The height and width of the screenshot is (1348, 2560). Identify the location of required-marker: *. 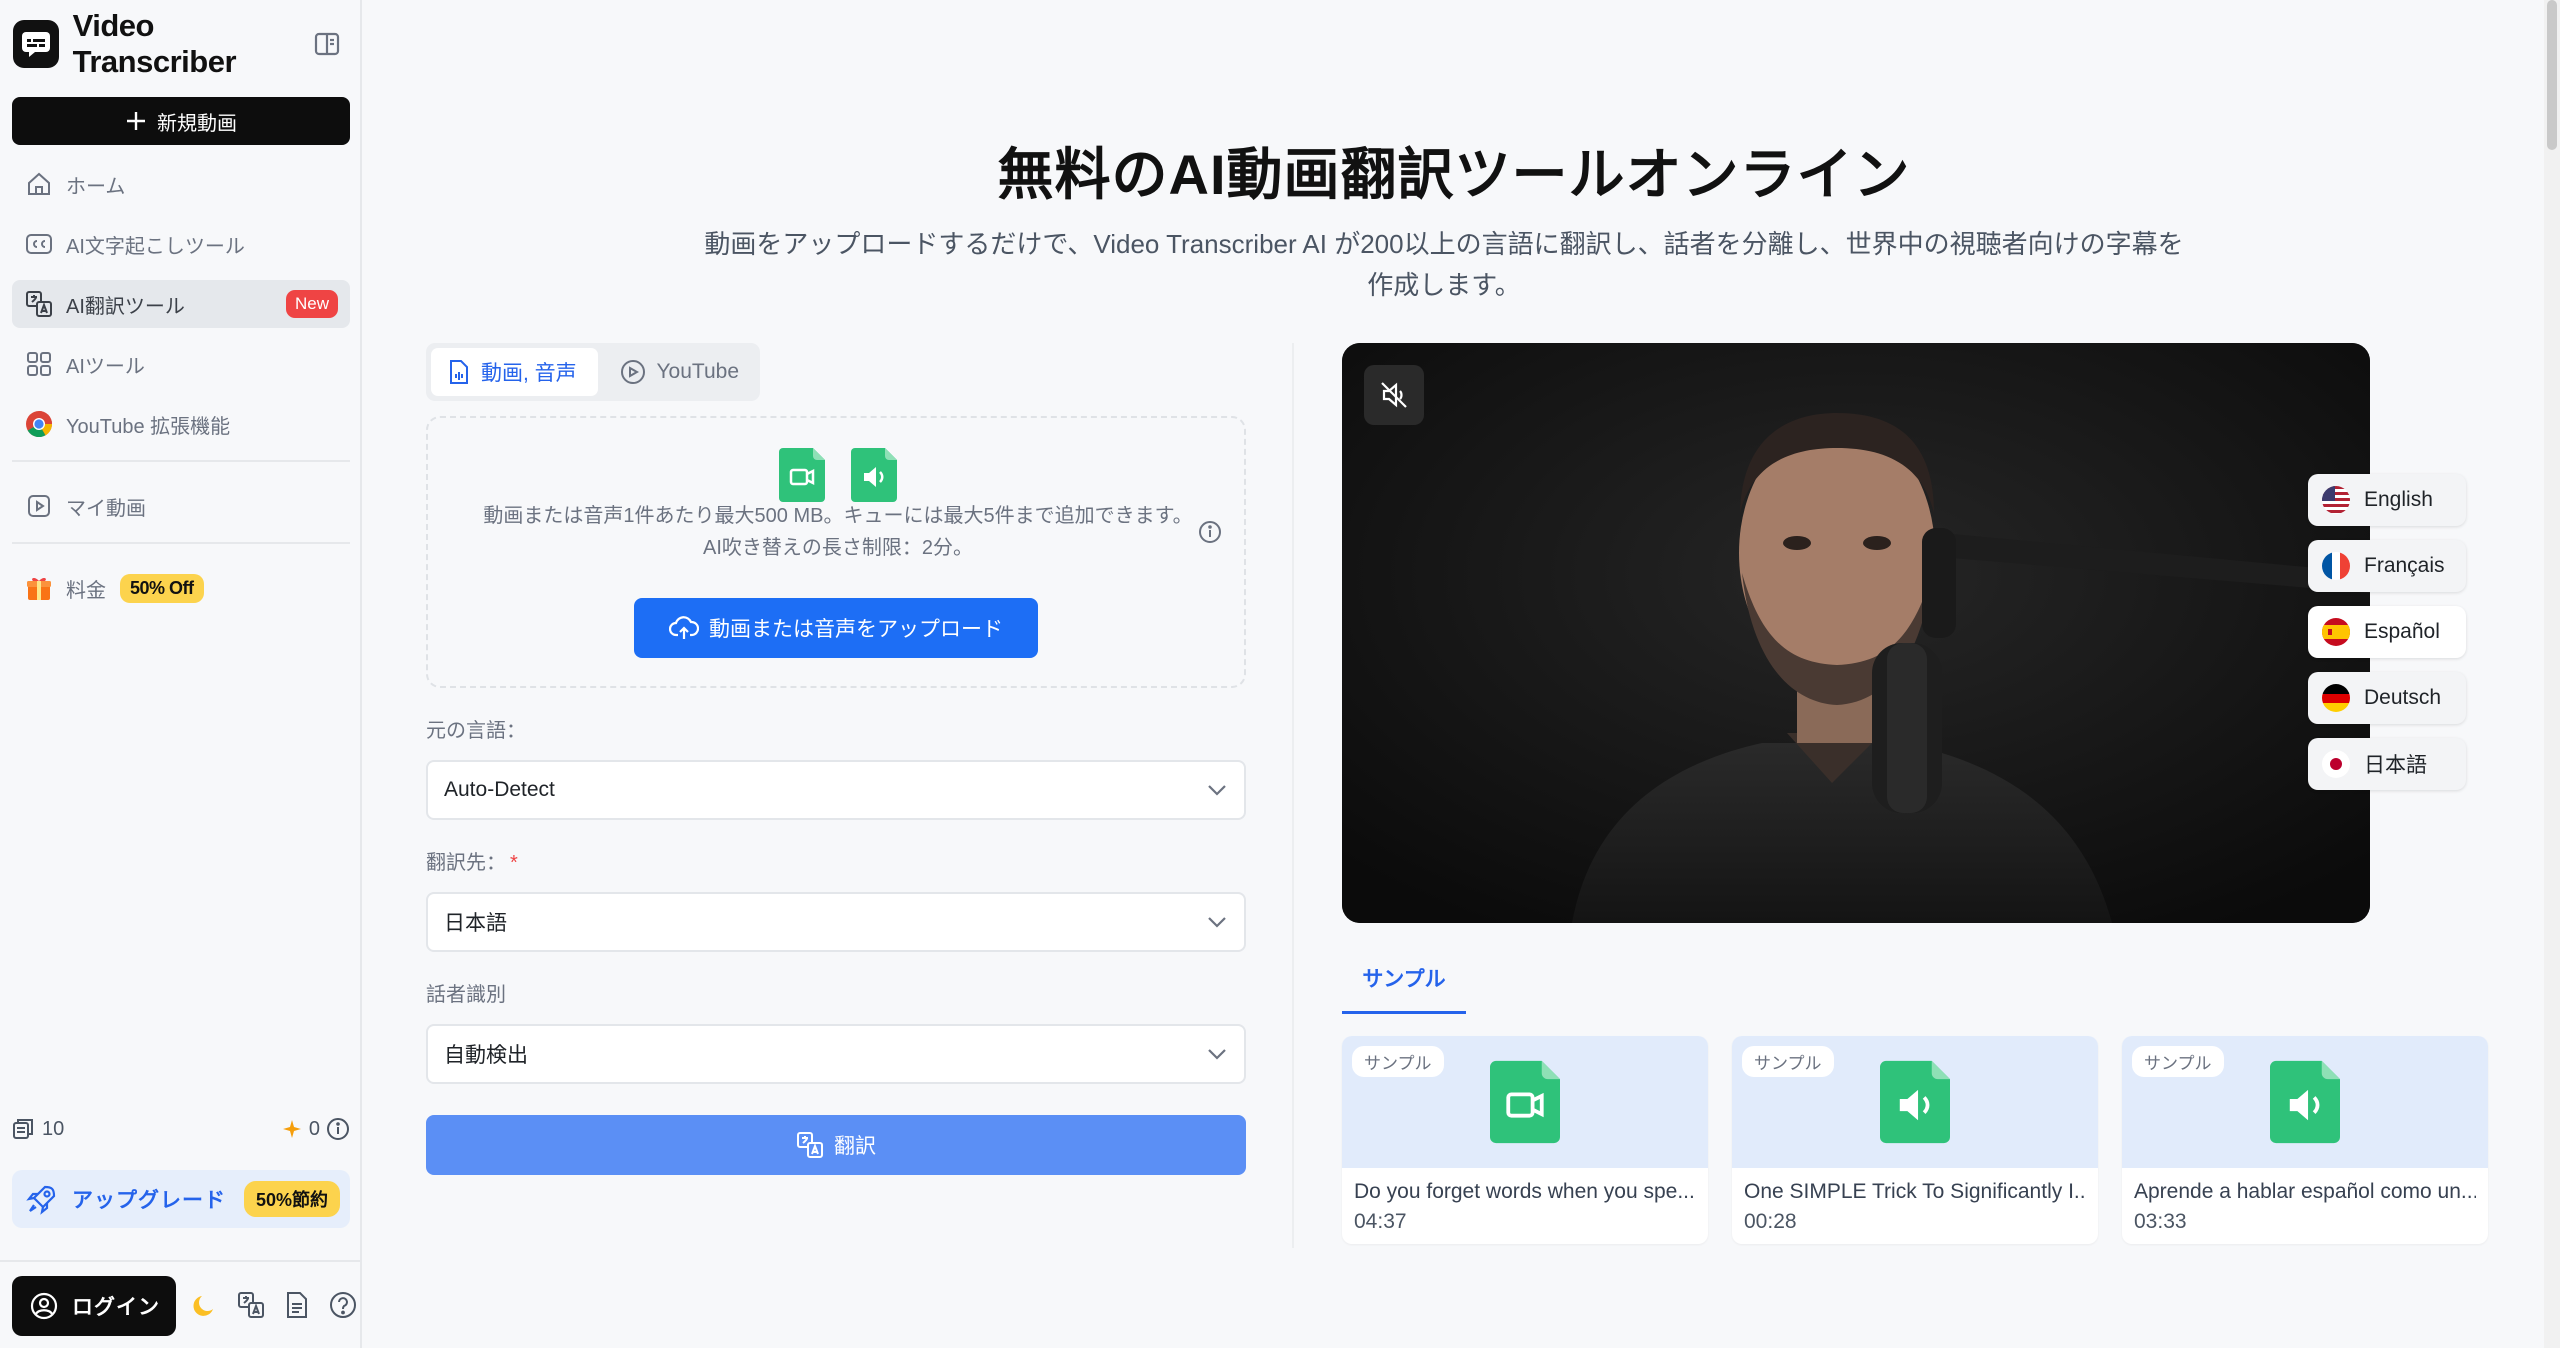
(514, 863).